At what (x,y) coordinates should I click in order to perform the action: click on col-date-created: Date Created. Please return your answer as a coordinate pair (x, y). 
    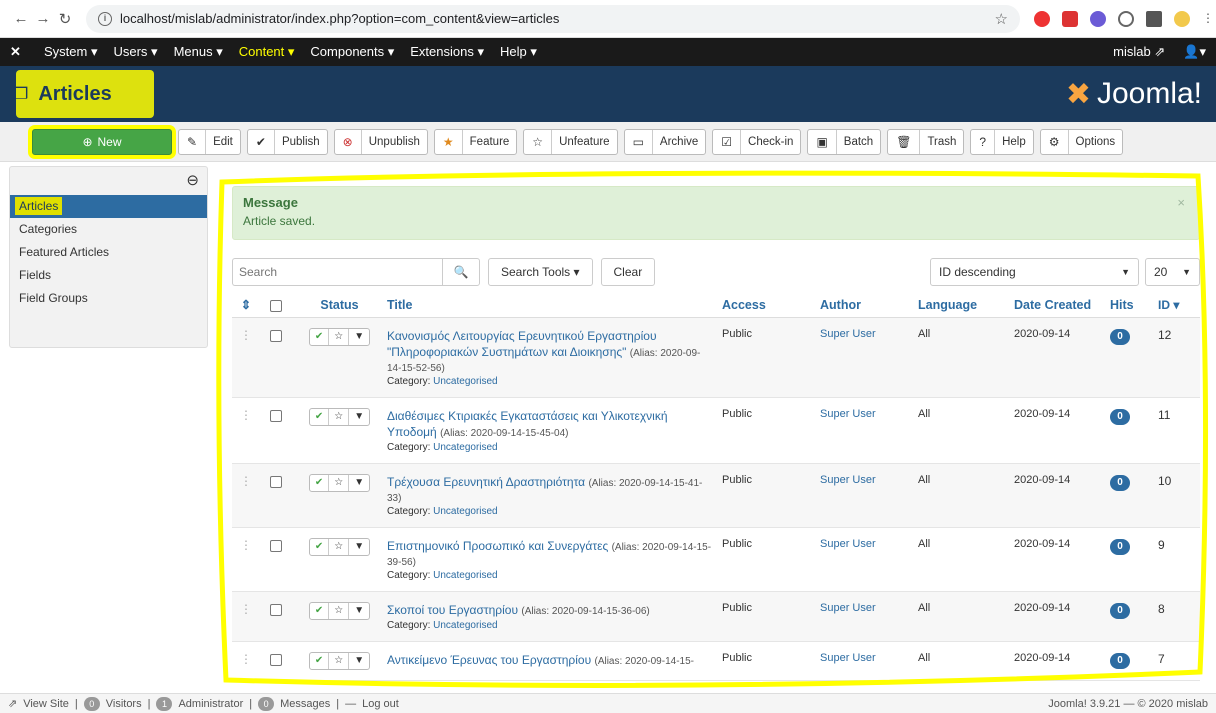
    Looking at the image, I should click on (1062, 305).